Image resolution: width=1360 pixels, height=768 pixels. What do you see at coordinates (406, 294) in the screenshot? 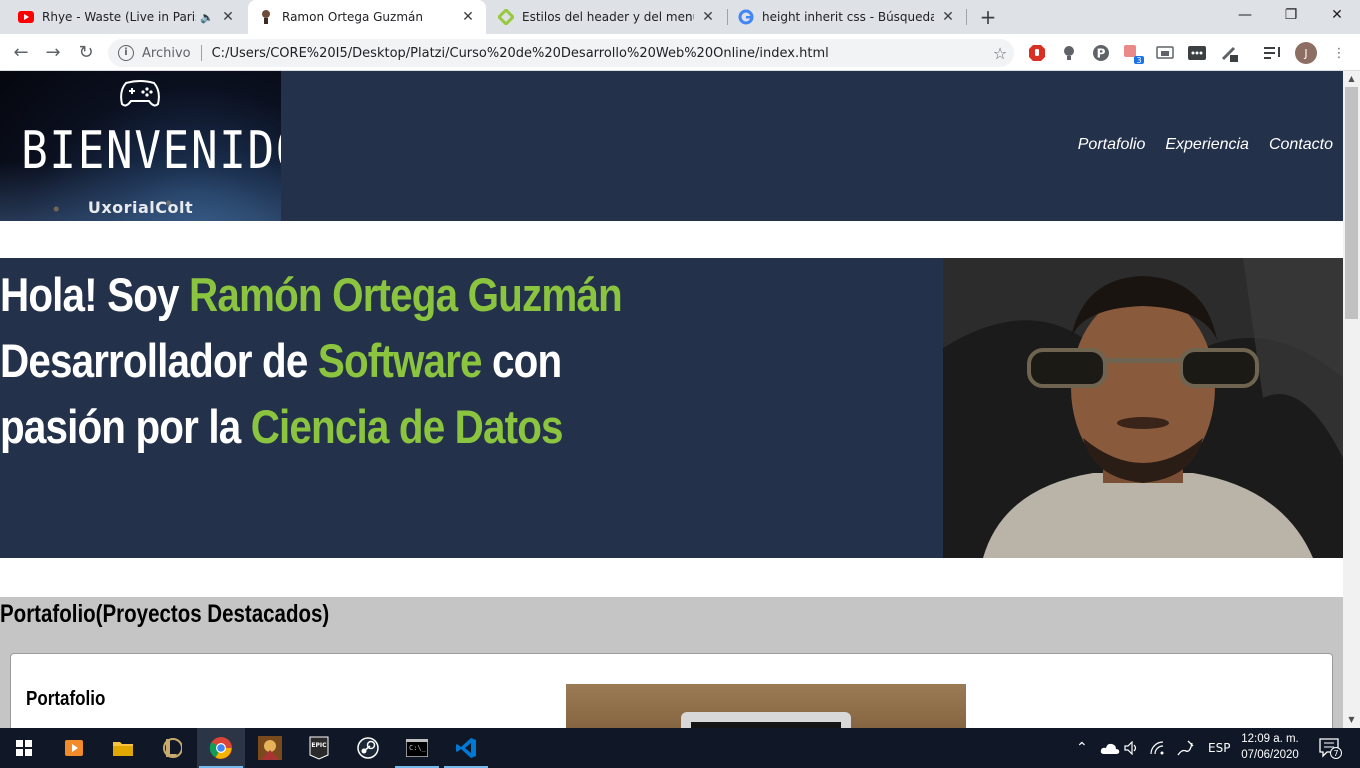
I see `hero-name: Ramón Ortega Guzmán` at bounding box center [406, 294].